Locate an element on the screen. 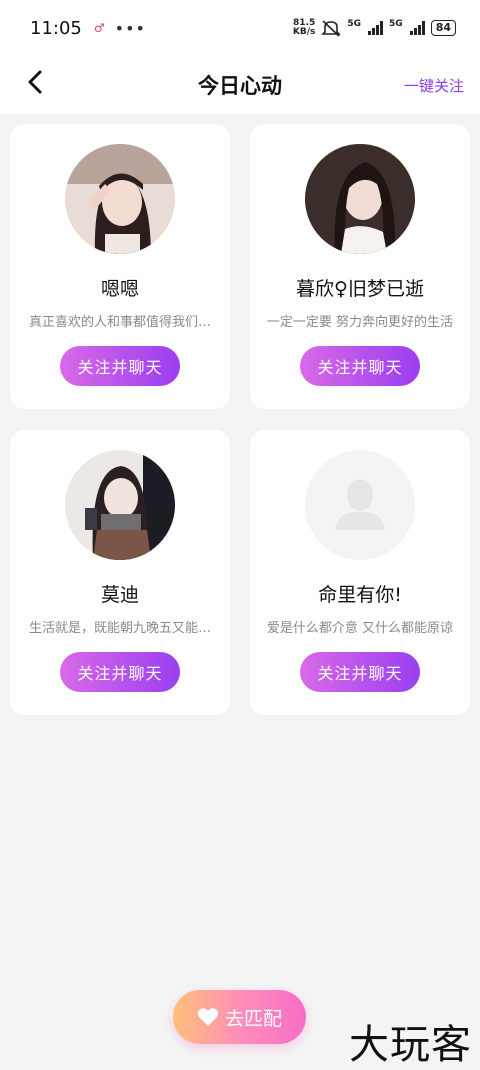 The width and height of the screenshot is (480, 1070). match-button-label: 去匹配 is located at coordinates (253, 1018).